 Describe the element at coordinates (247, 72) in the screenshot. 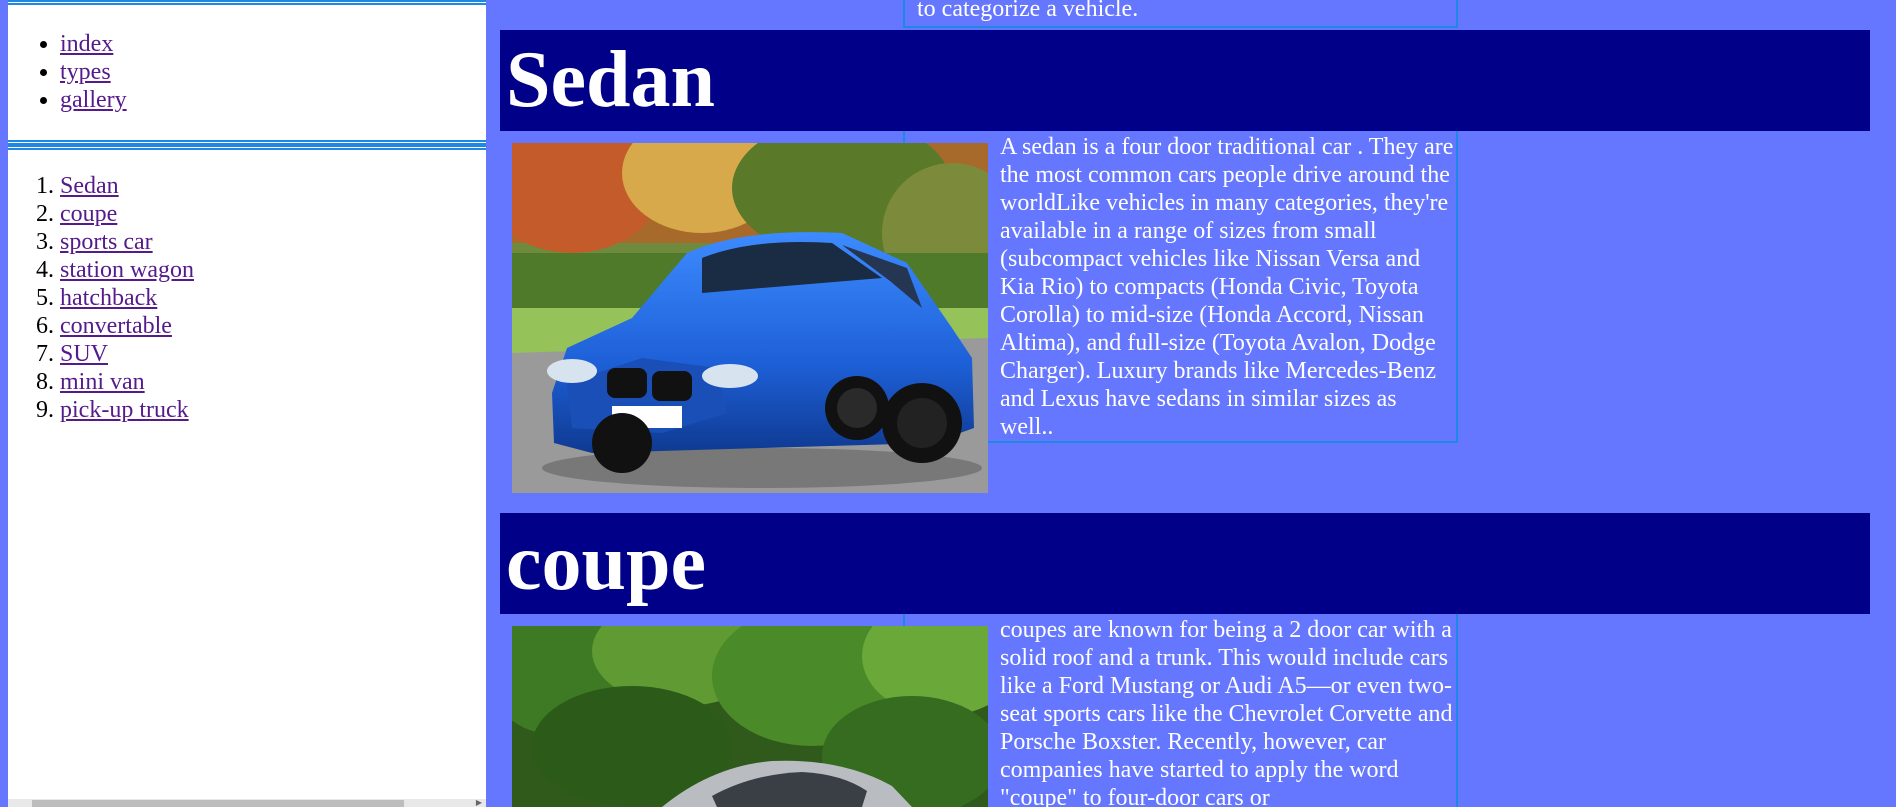

I see `top-nav-frame: index types gallery` at that location.